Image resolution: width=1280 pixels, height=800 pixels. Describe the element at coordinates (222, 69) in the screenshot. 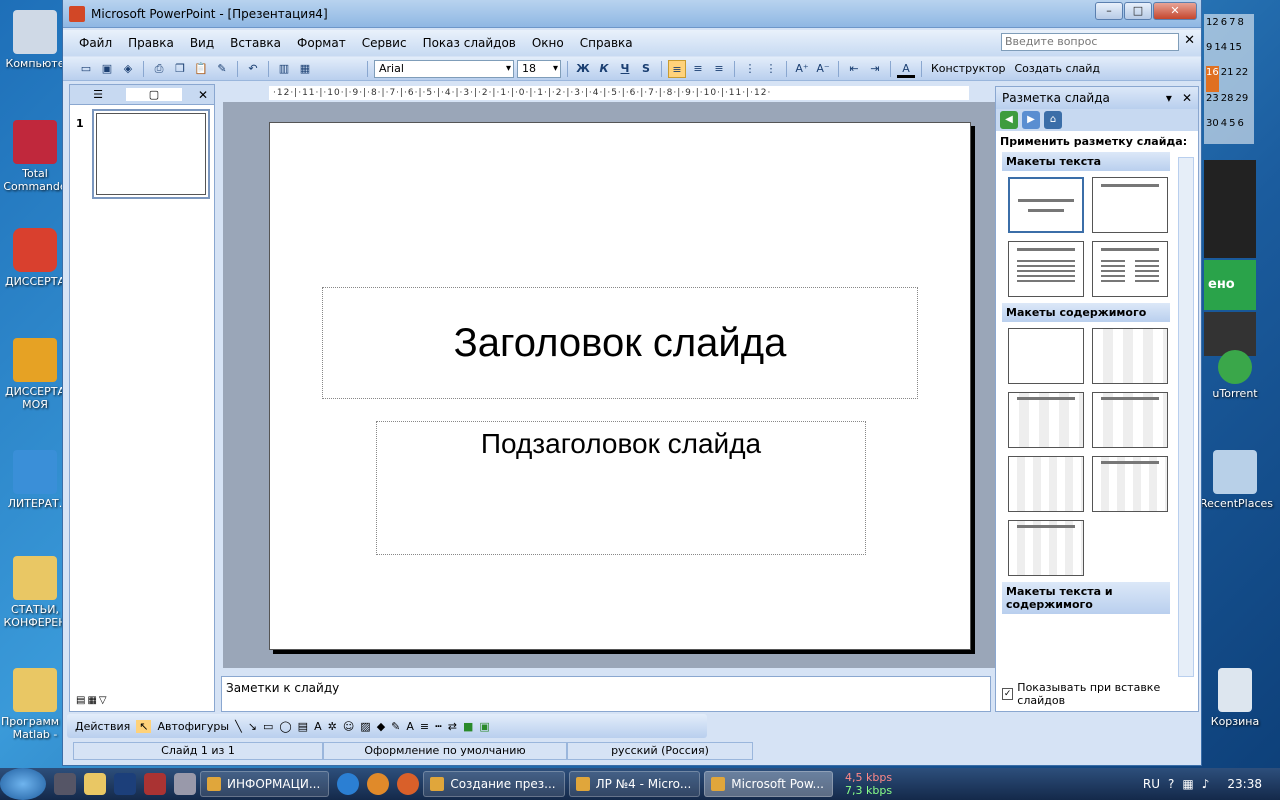

I see `format-painter-icon: ✎` at that location.